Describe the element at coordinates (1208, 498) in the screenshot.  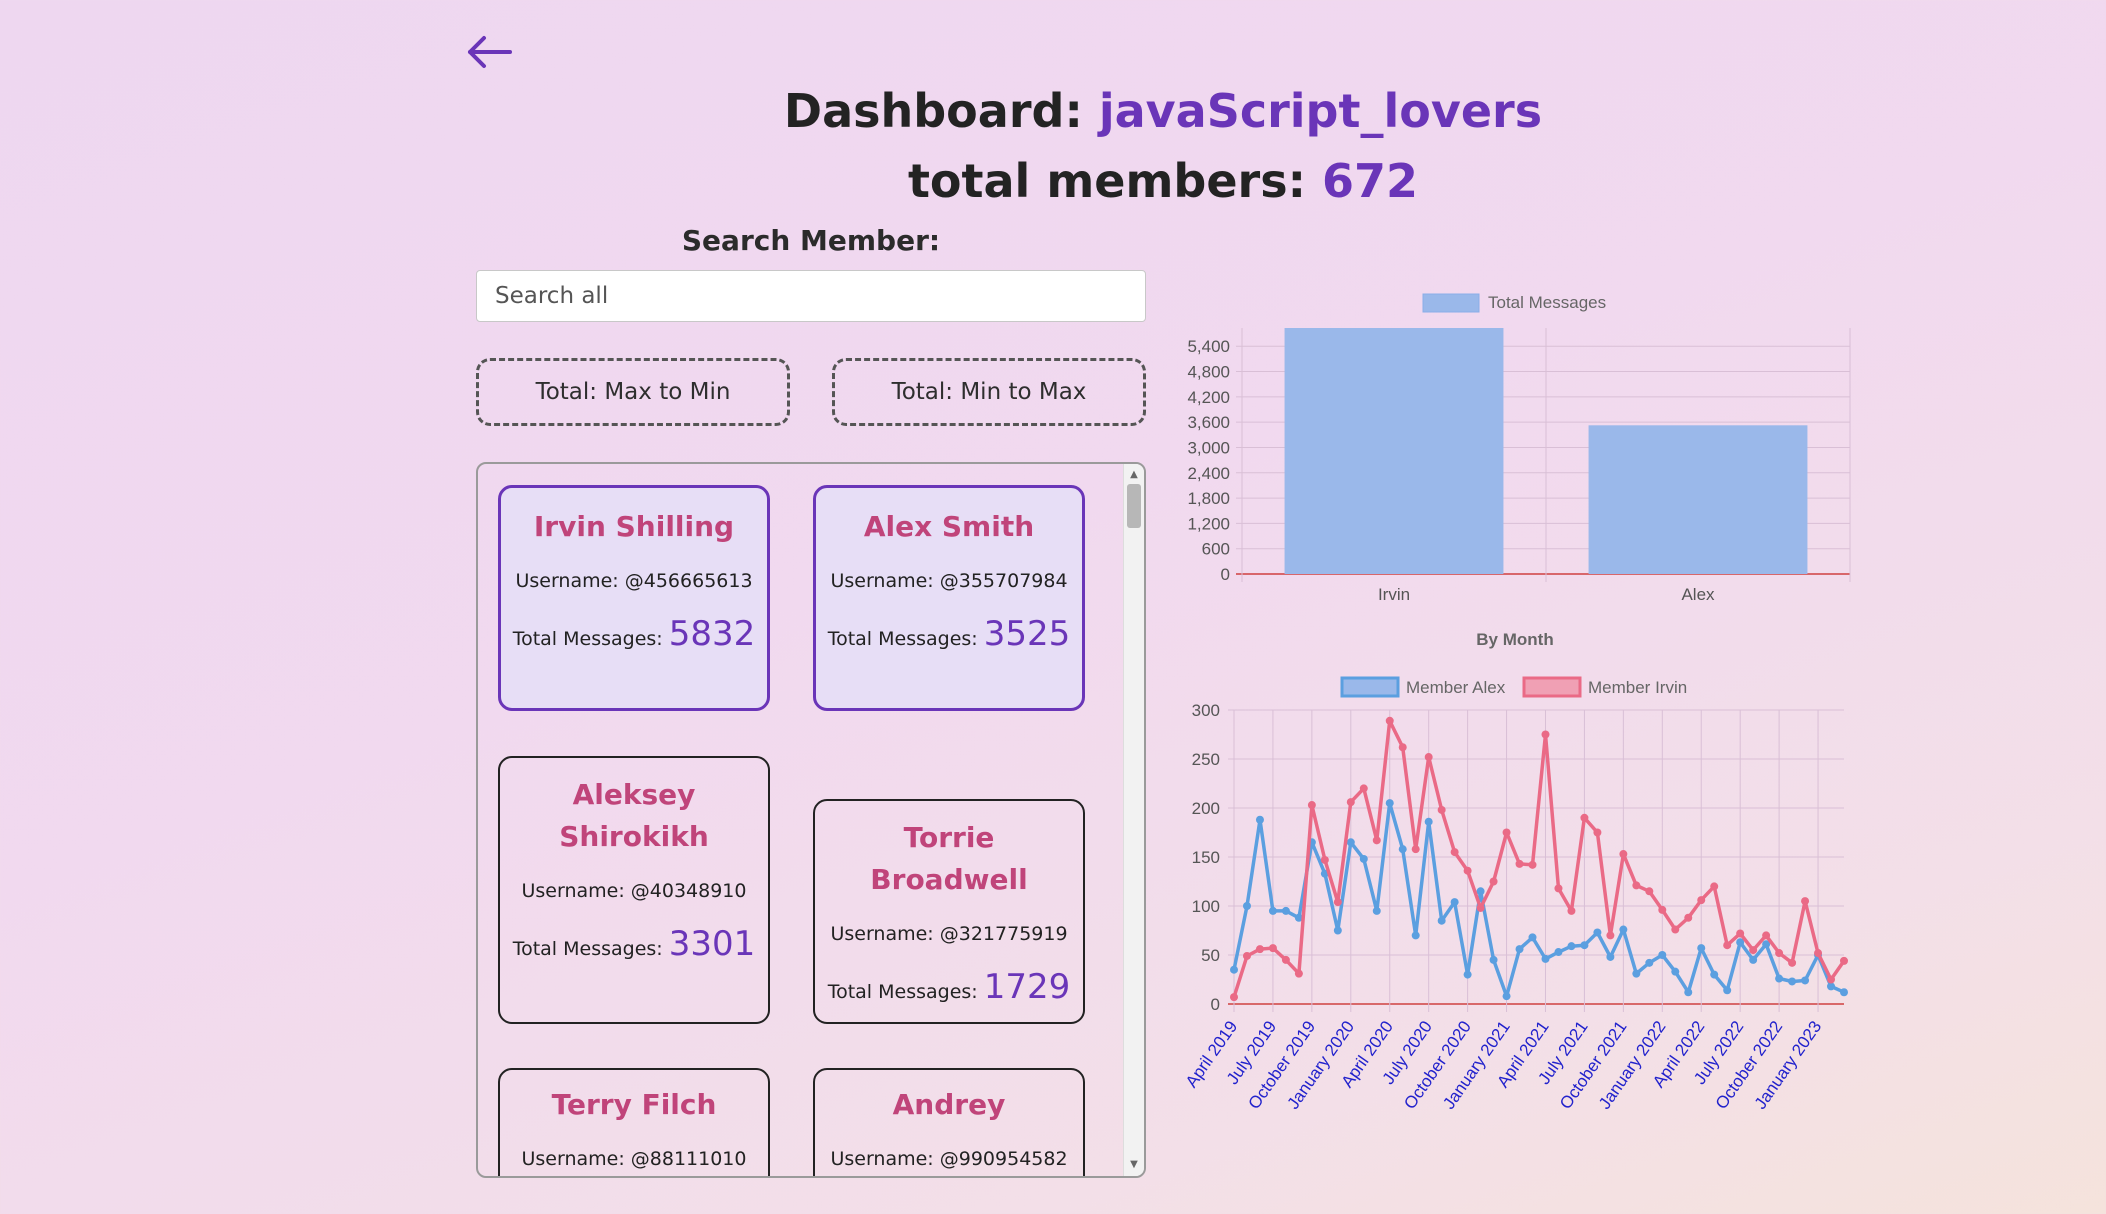
I see `y-tick-label: 1,800` at that location.